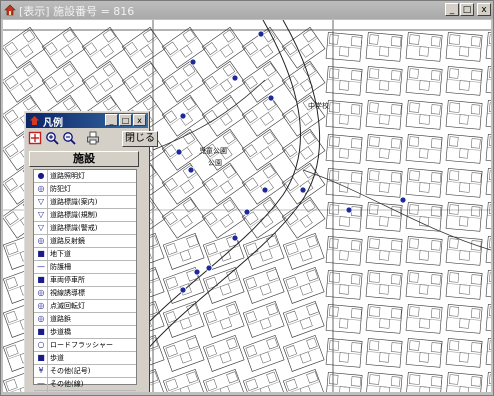  Describe the element at coordinates (85, 384) in the screenshot. I see `legend-item: — その他(線)` at that location.